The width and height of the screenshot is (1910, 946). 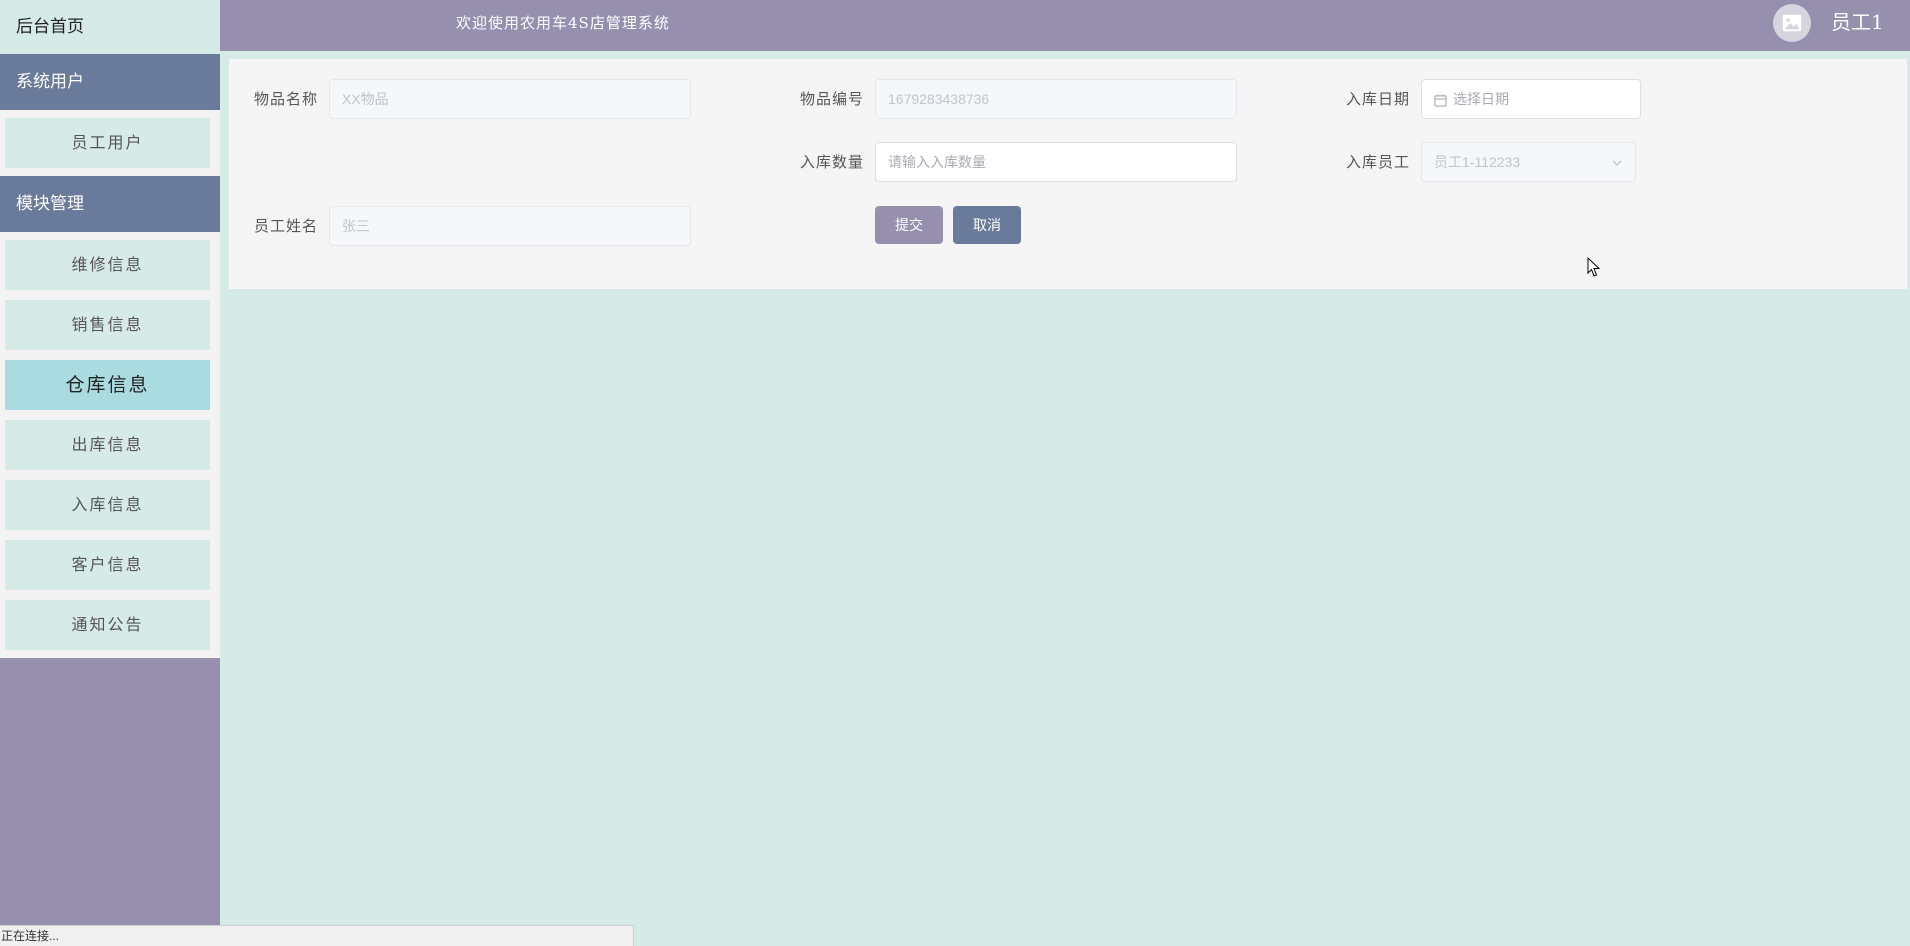 What do you see at coordinates (1857, 22) in the screenshot?
I see `user-name: 员工1` at bounding box center [1857, 22].